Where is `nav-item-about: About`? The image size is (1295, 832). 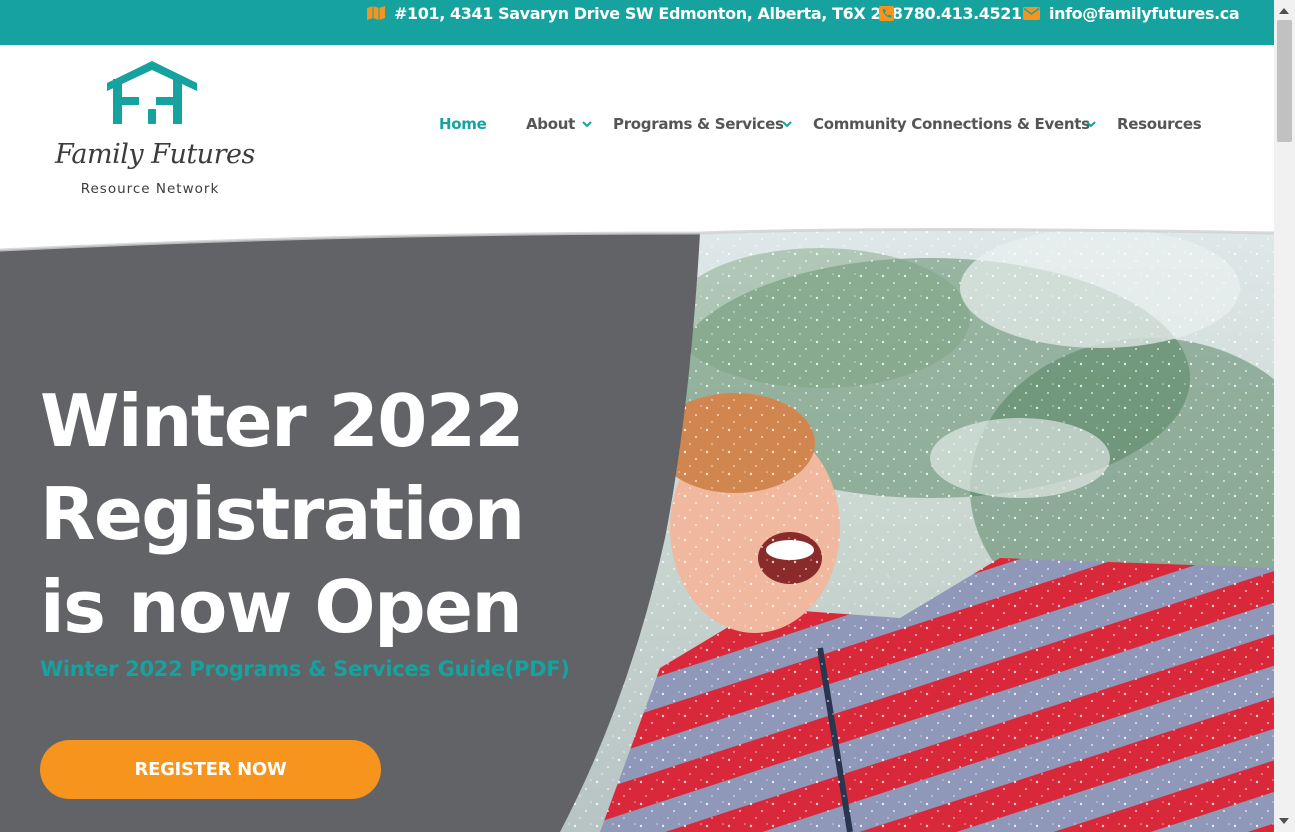
nav-item-about: About is located at coordinates (550, 124).